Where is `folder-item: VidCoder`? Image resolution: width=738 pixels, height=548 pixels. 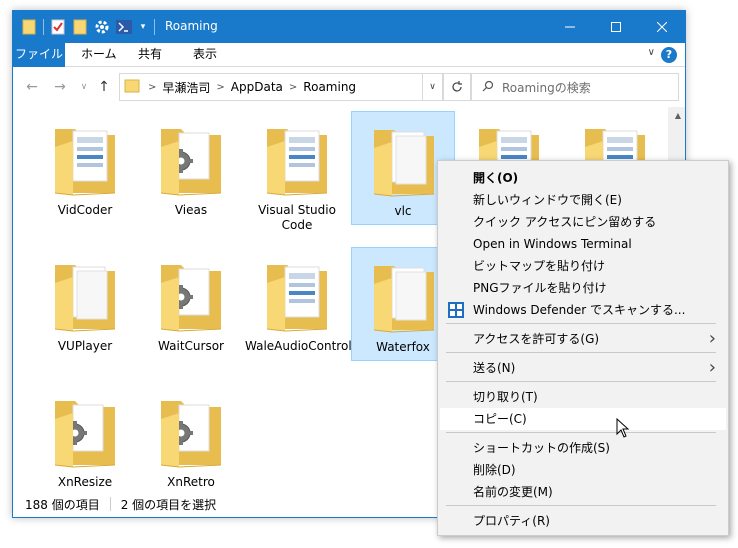 folder-item: VidCoder is located at coordinates (85, 168).